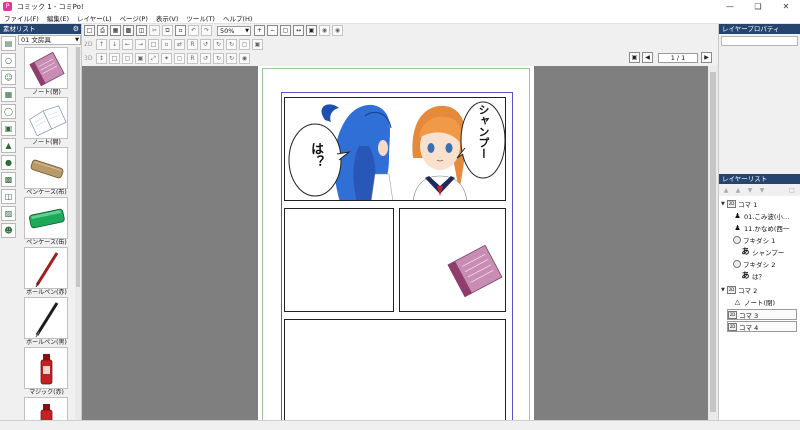  I want to click on layer-property-field, so click(759, 41).